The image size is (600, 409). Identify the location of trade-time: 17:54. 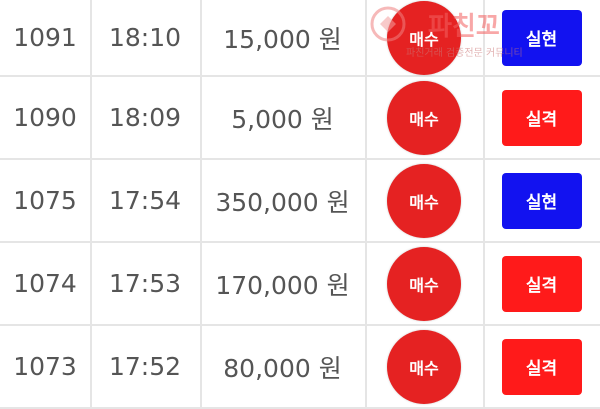
(146, 200).